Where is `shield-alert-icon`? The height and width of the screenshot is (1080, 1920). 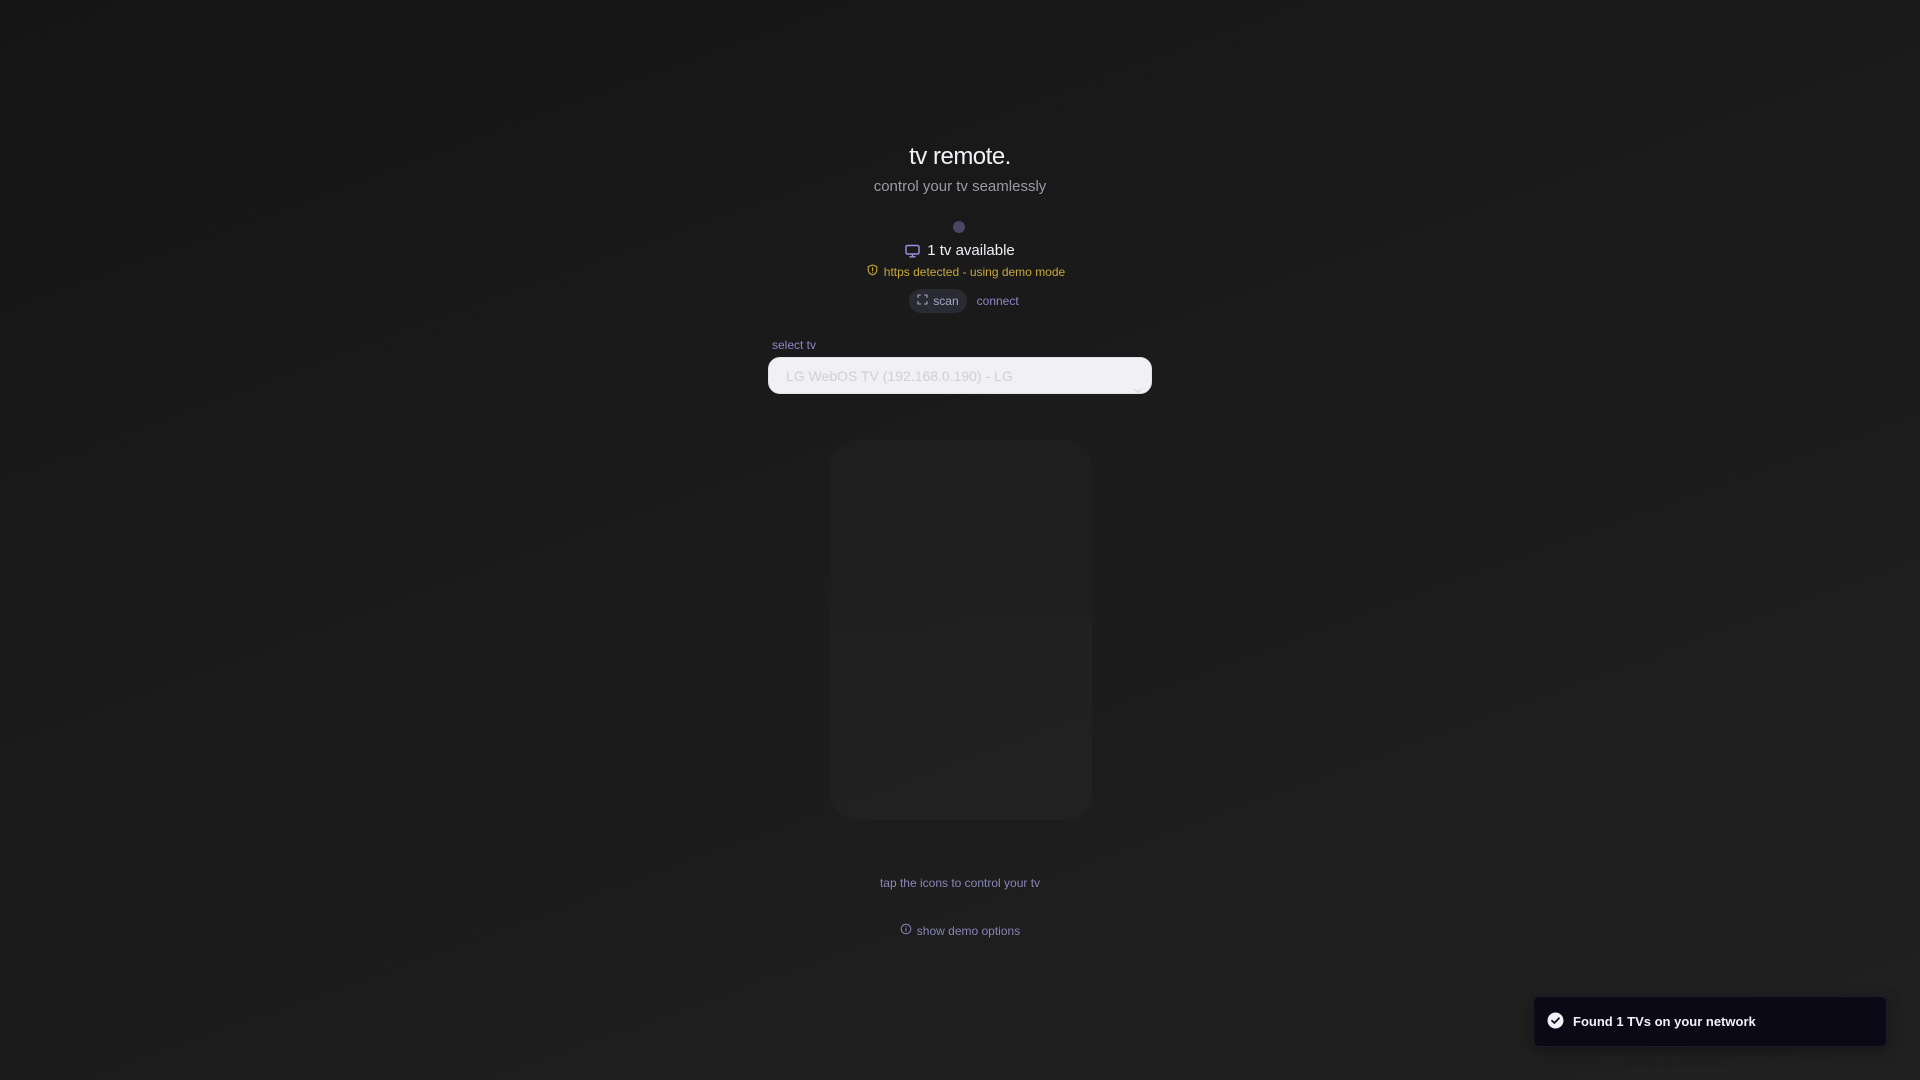
shield-alert-icon is located at coordinates (872, 272).